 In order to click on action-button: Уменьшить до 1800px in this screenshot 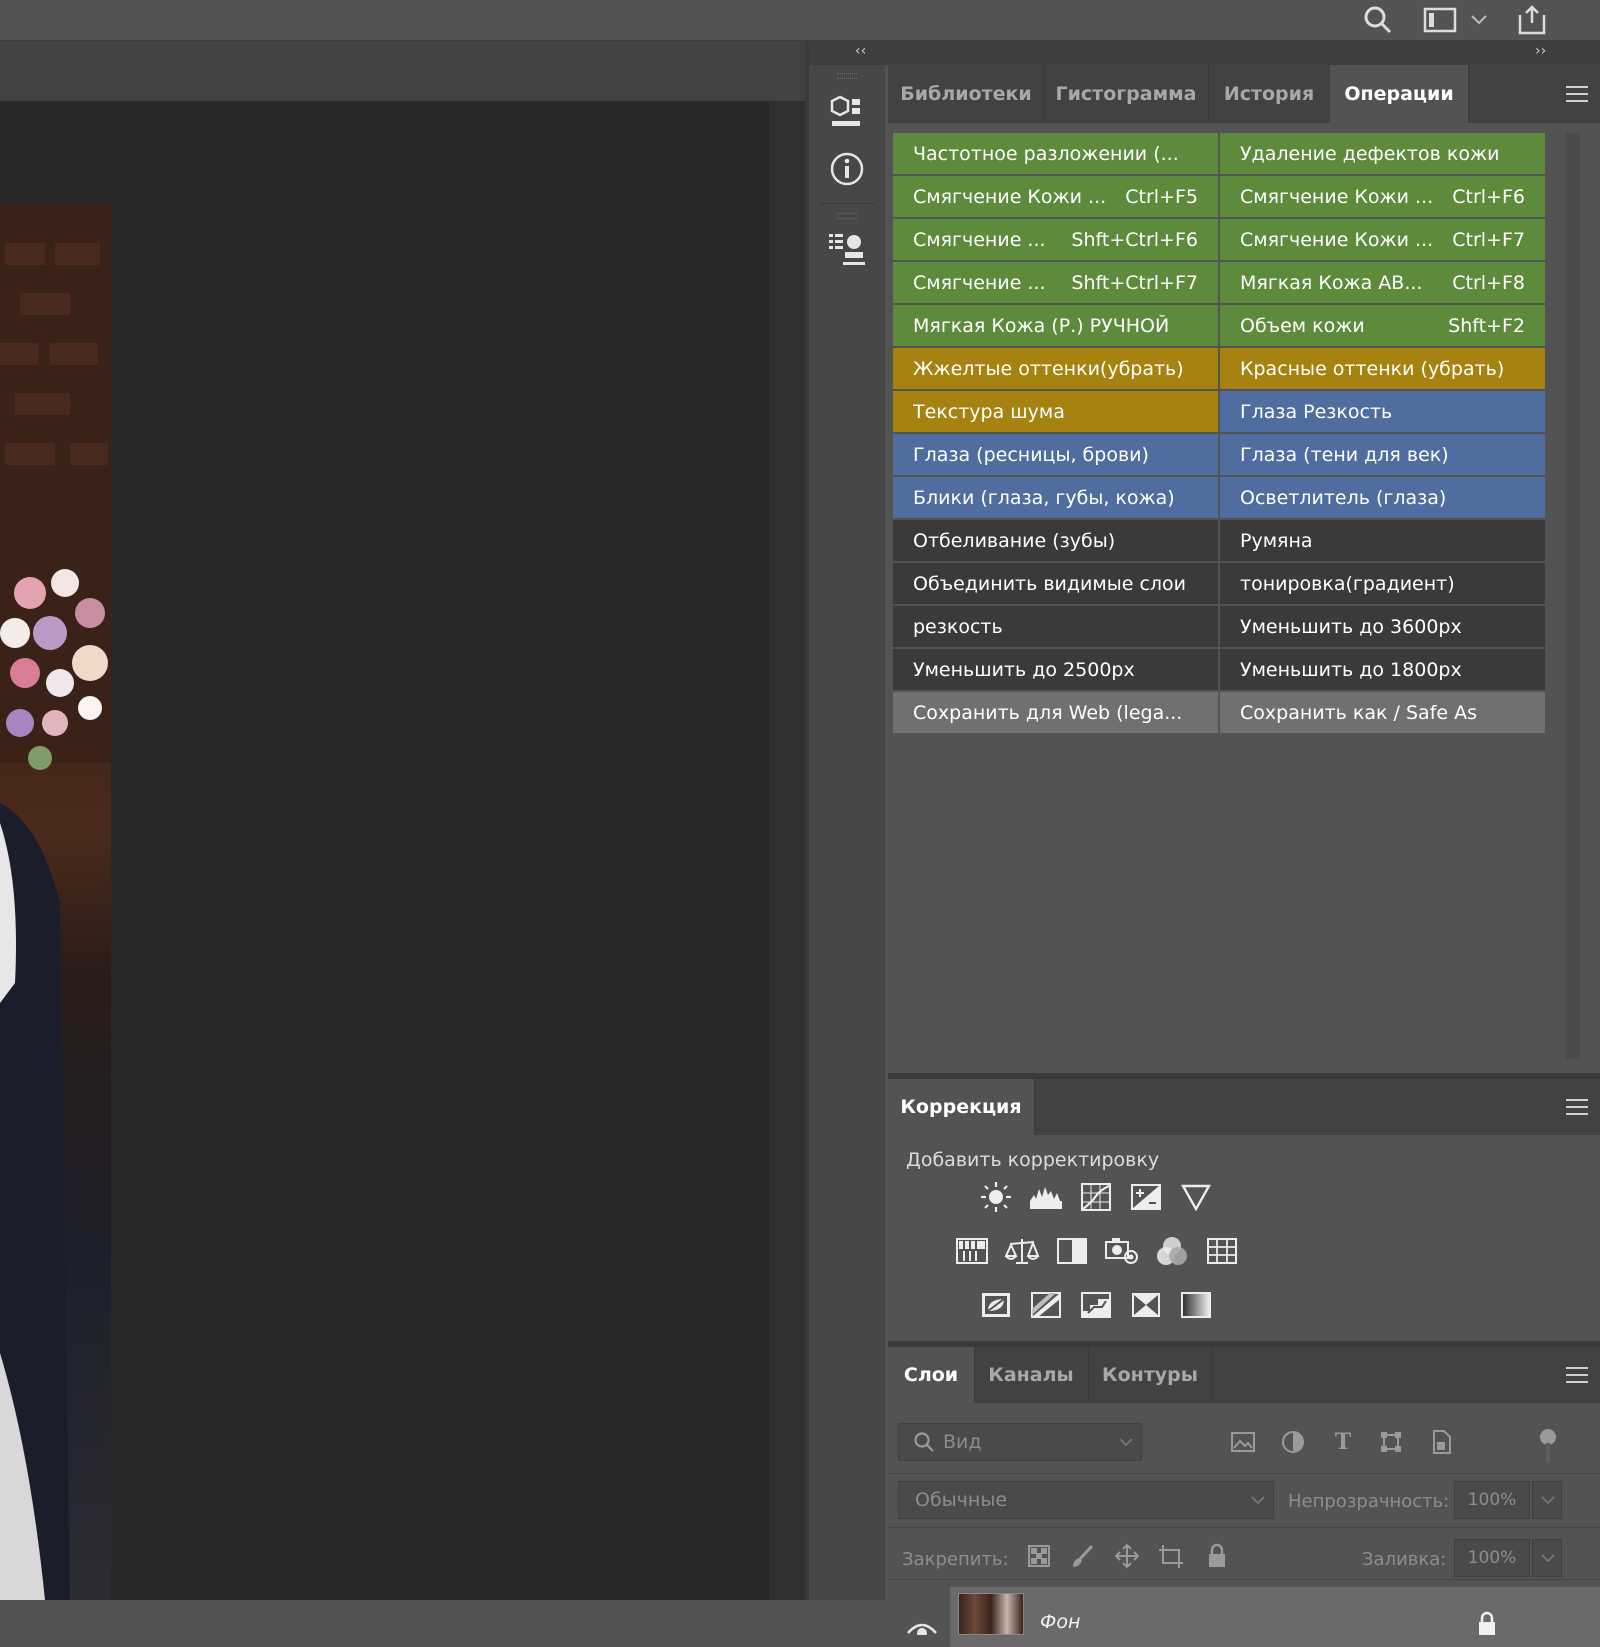, I will do `click(1382, 669)`.